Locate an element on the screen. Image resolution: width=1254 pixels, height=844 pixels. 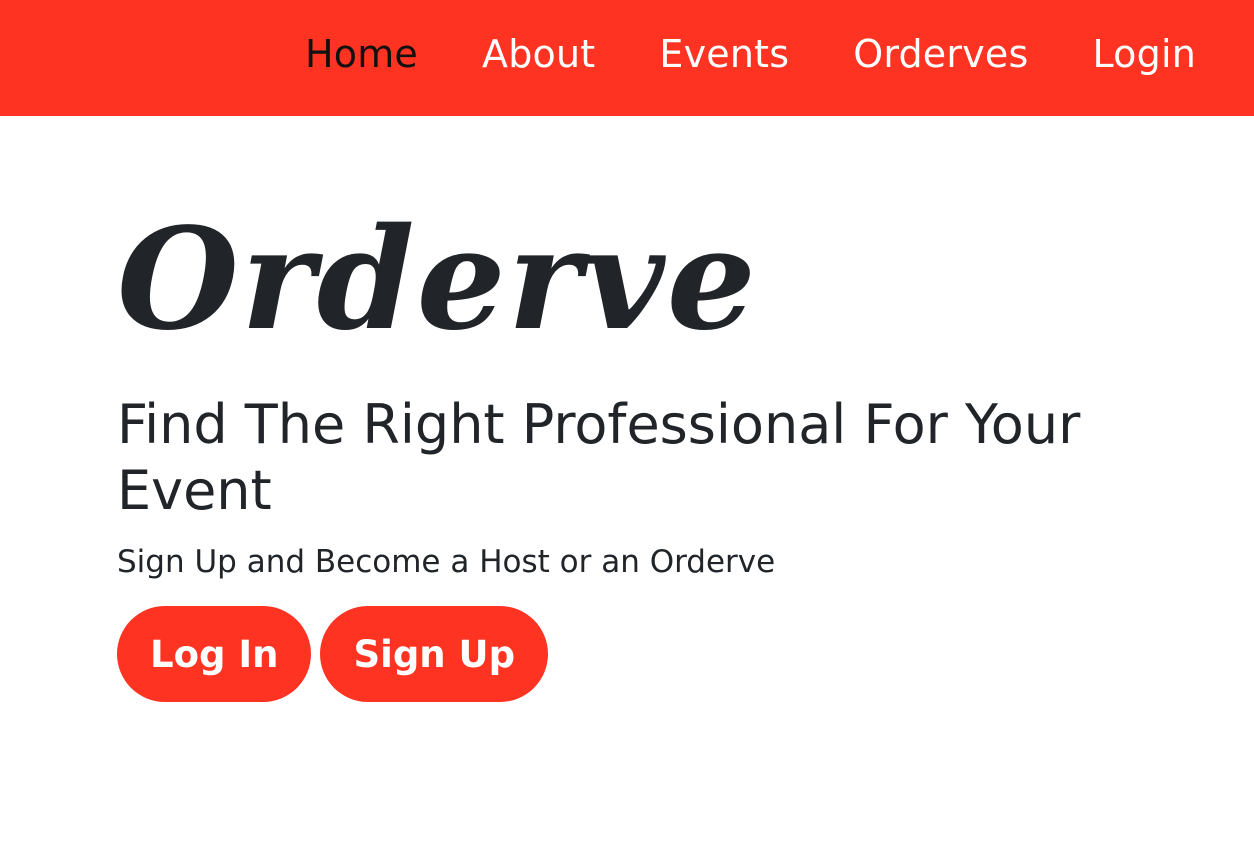
brand-title: Orderve is located at coordinates (437, 280).